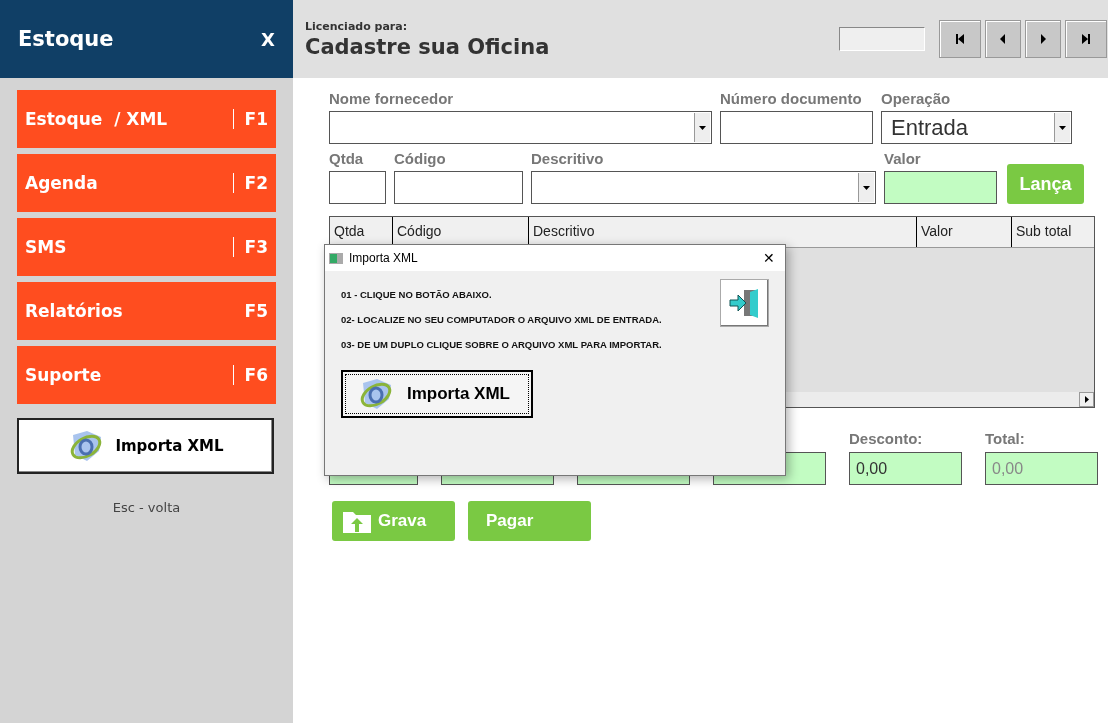 This screenshot has width=1108, height=723. What do you see at coordinates (146, 507) in the screenshot?
I see `hint-text: Esc - volta` at bounding box center [146, 507].